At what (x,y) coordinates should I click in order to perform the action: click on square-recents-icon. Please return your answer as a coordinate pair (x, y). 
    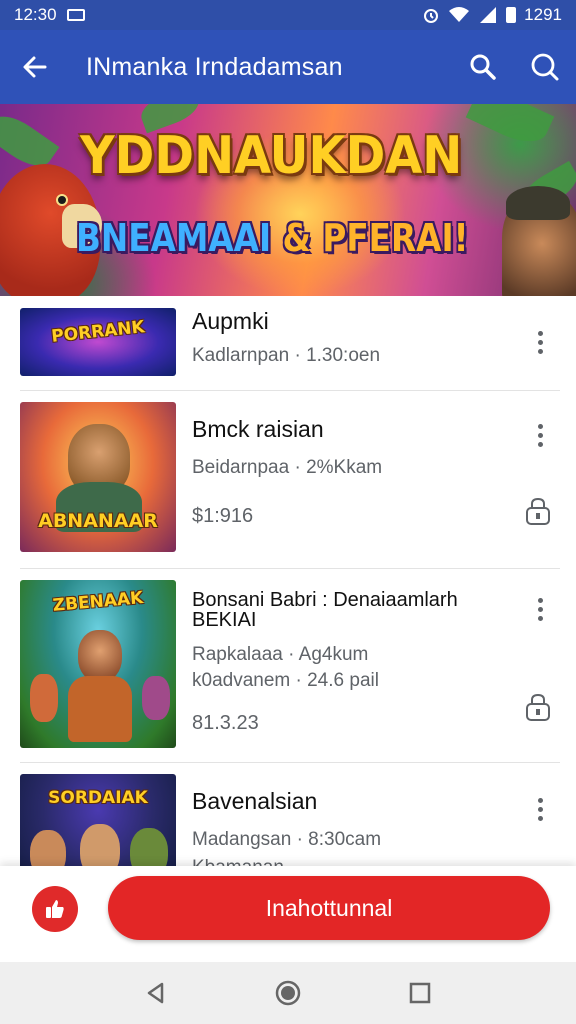
    Looking at the image, I should click on (420, 993).